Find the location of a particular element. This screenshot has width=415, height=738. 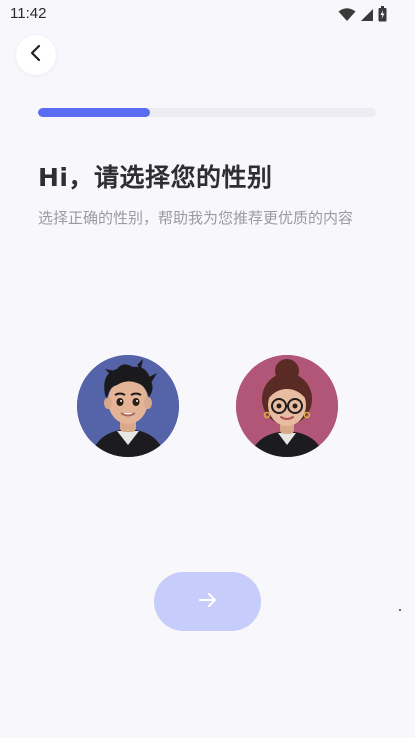

cellular-signal-icon is located at coordinates (367, 16).